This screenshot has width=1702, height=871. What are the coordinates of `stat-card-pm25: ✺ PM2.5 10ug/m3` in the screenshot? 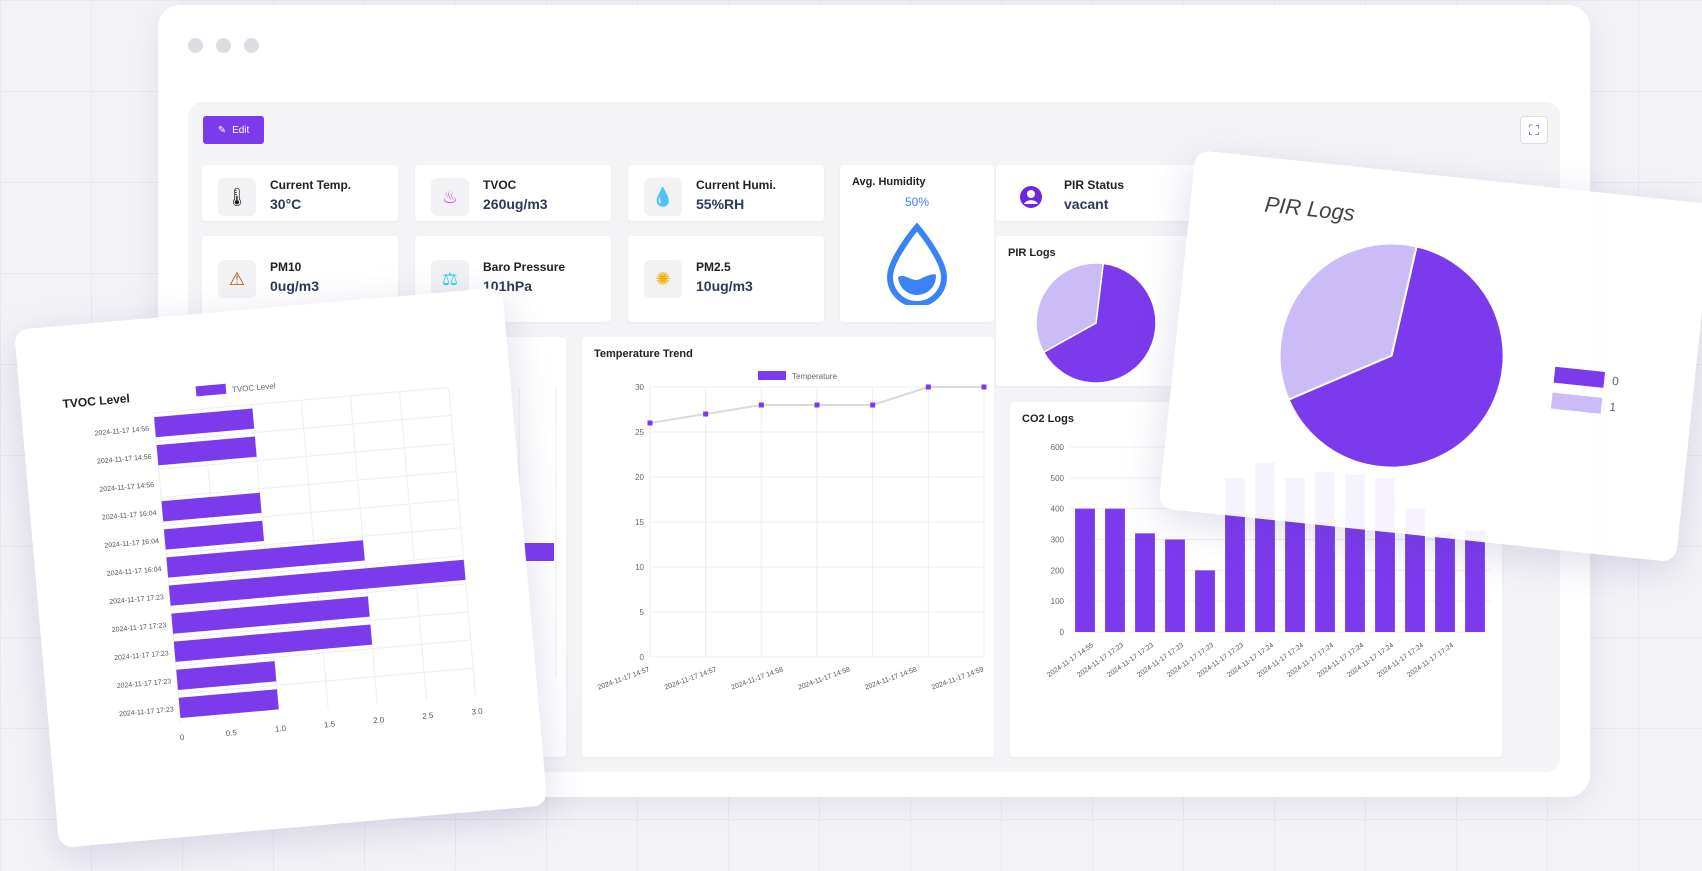 It's located at (726, 279).